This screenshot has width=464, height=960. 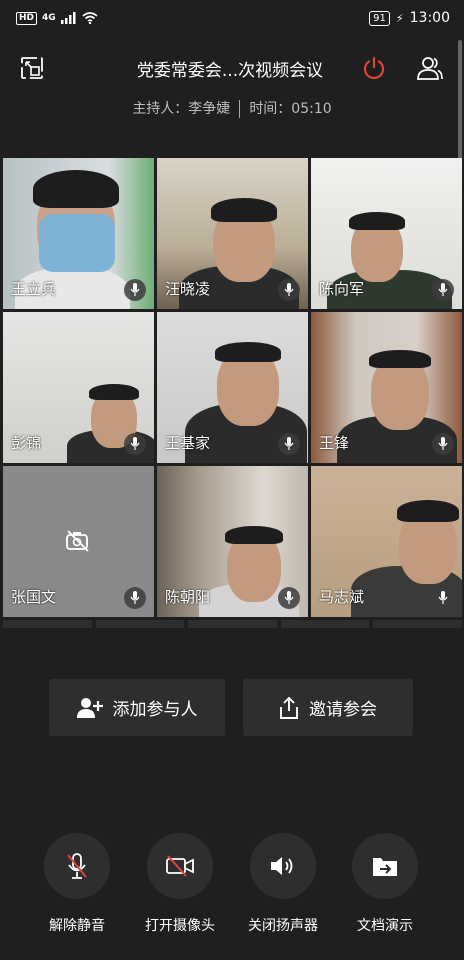 I want to click on more-participants-strip, so click(x=232, y=624).